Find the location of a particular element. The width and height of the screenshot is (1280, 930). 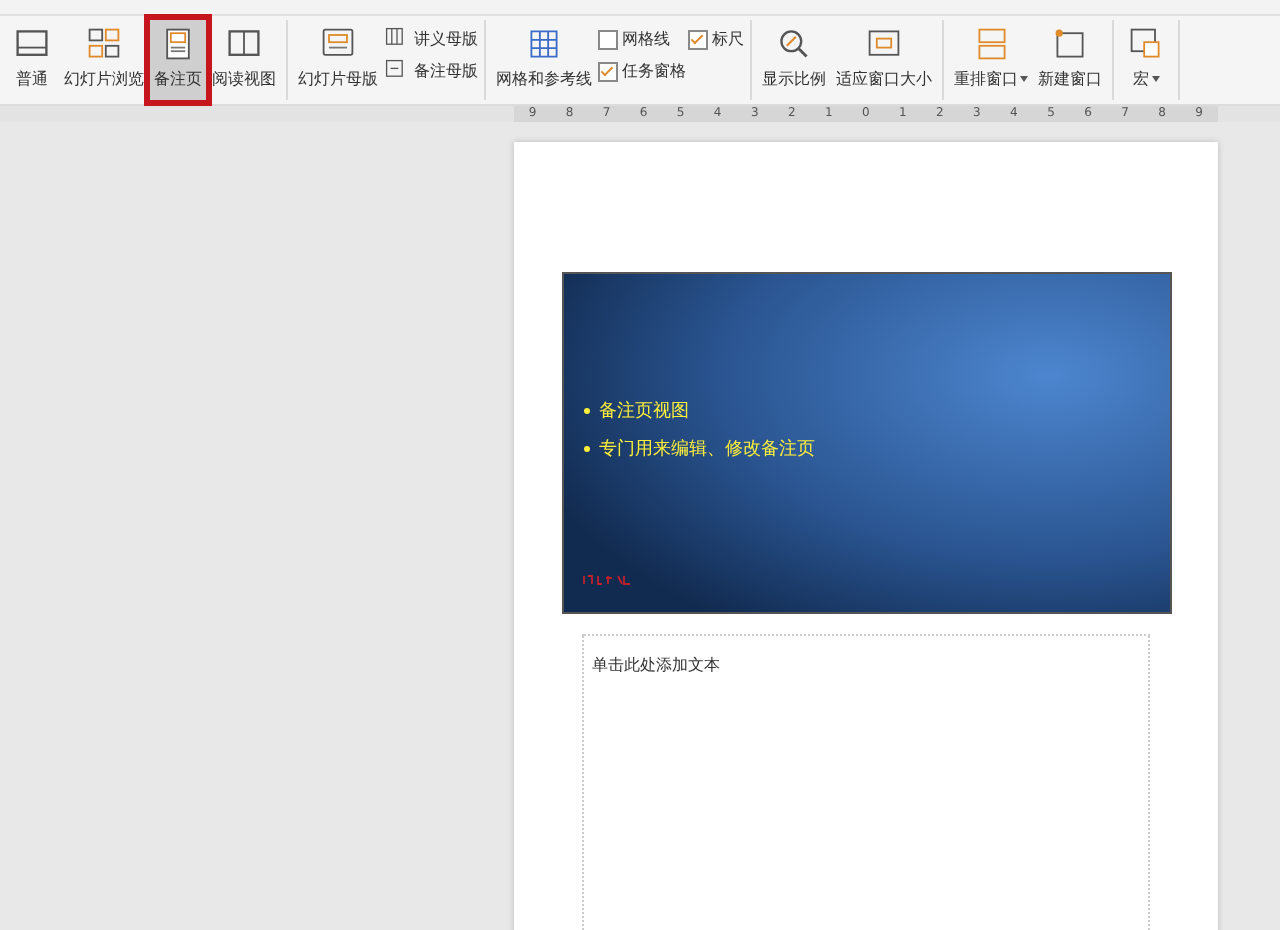

view-button: 普通 is located at coordinates (32, 60).